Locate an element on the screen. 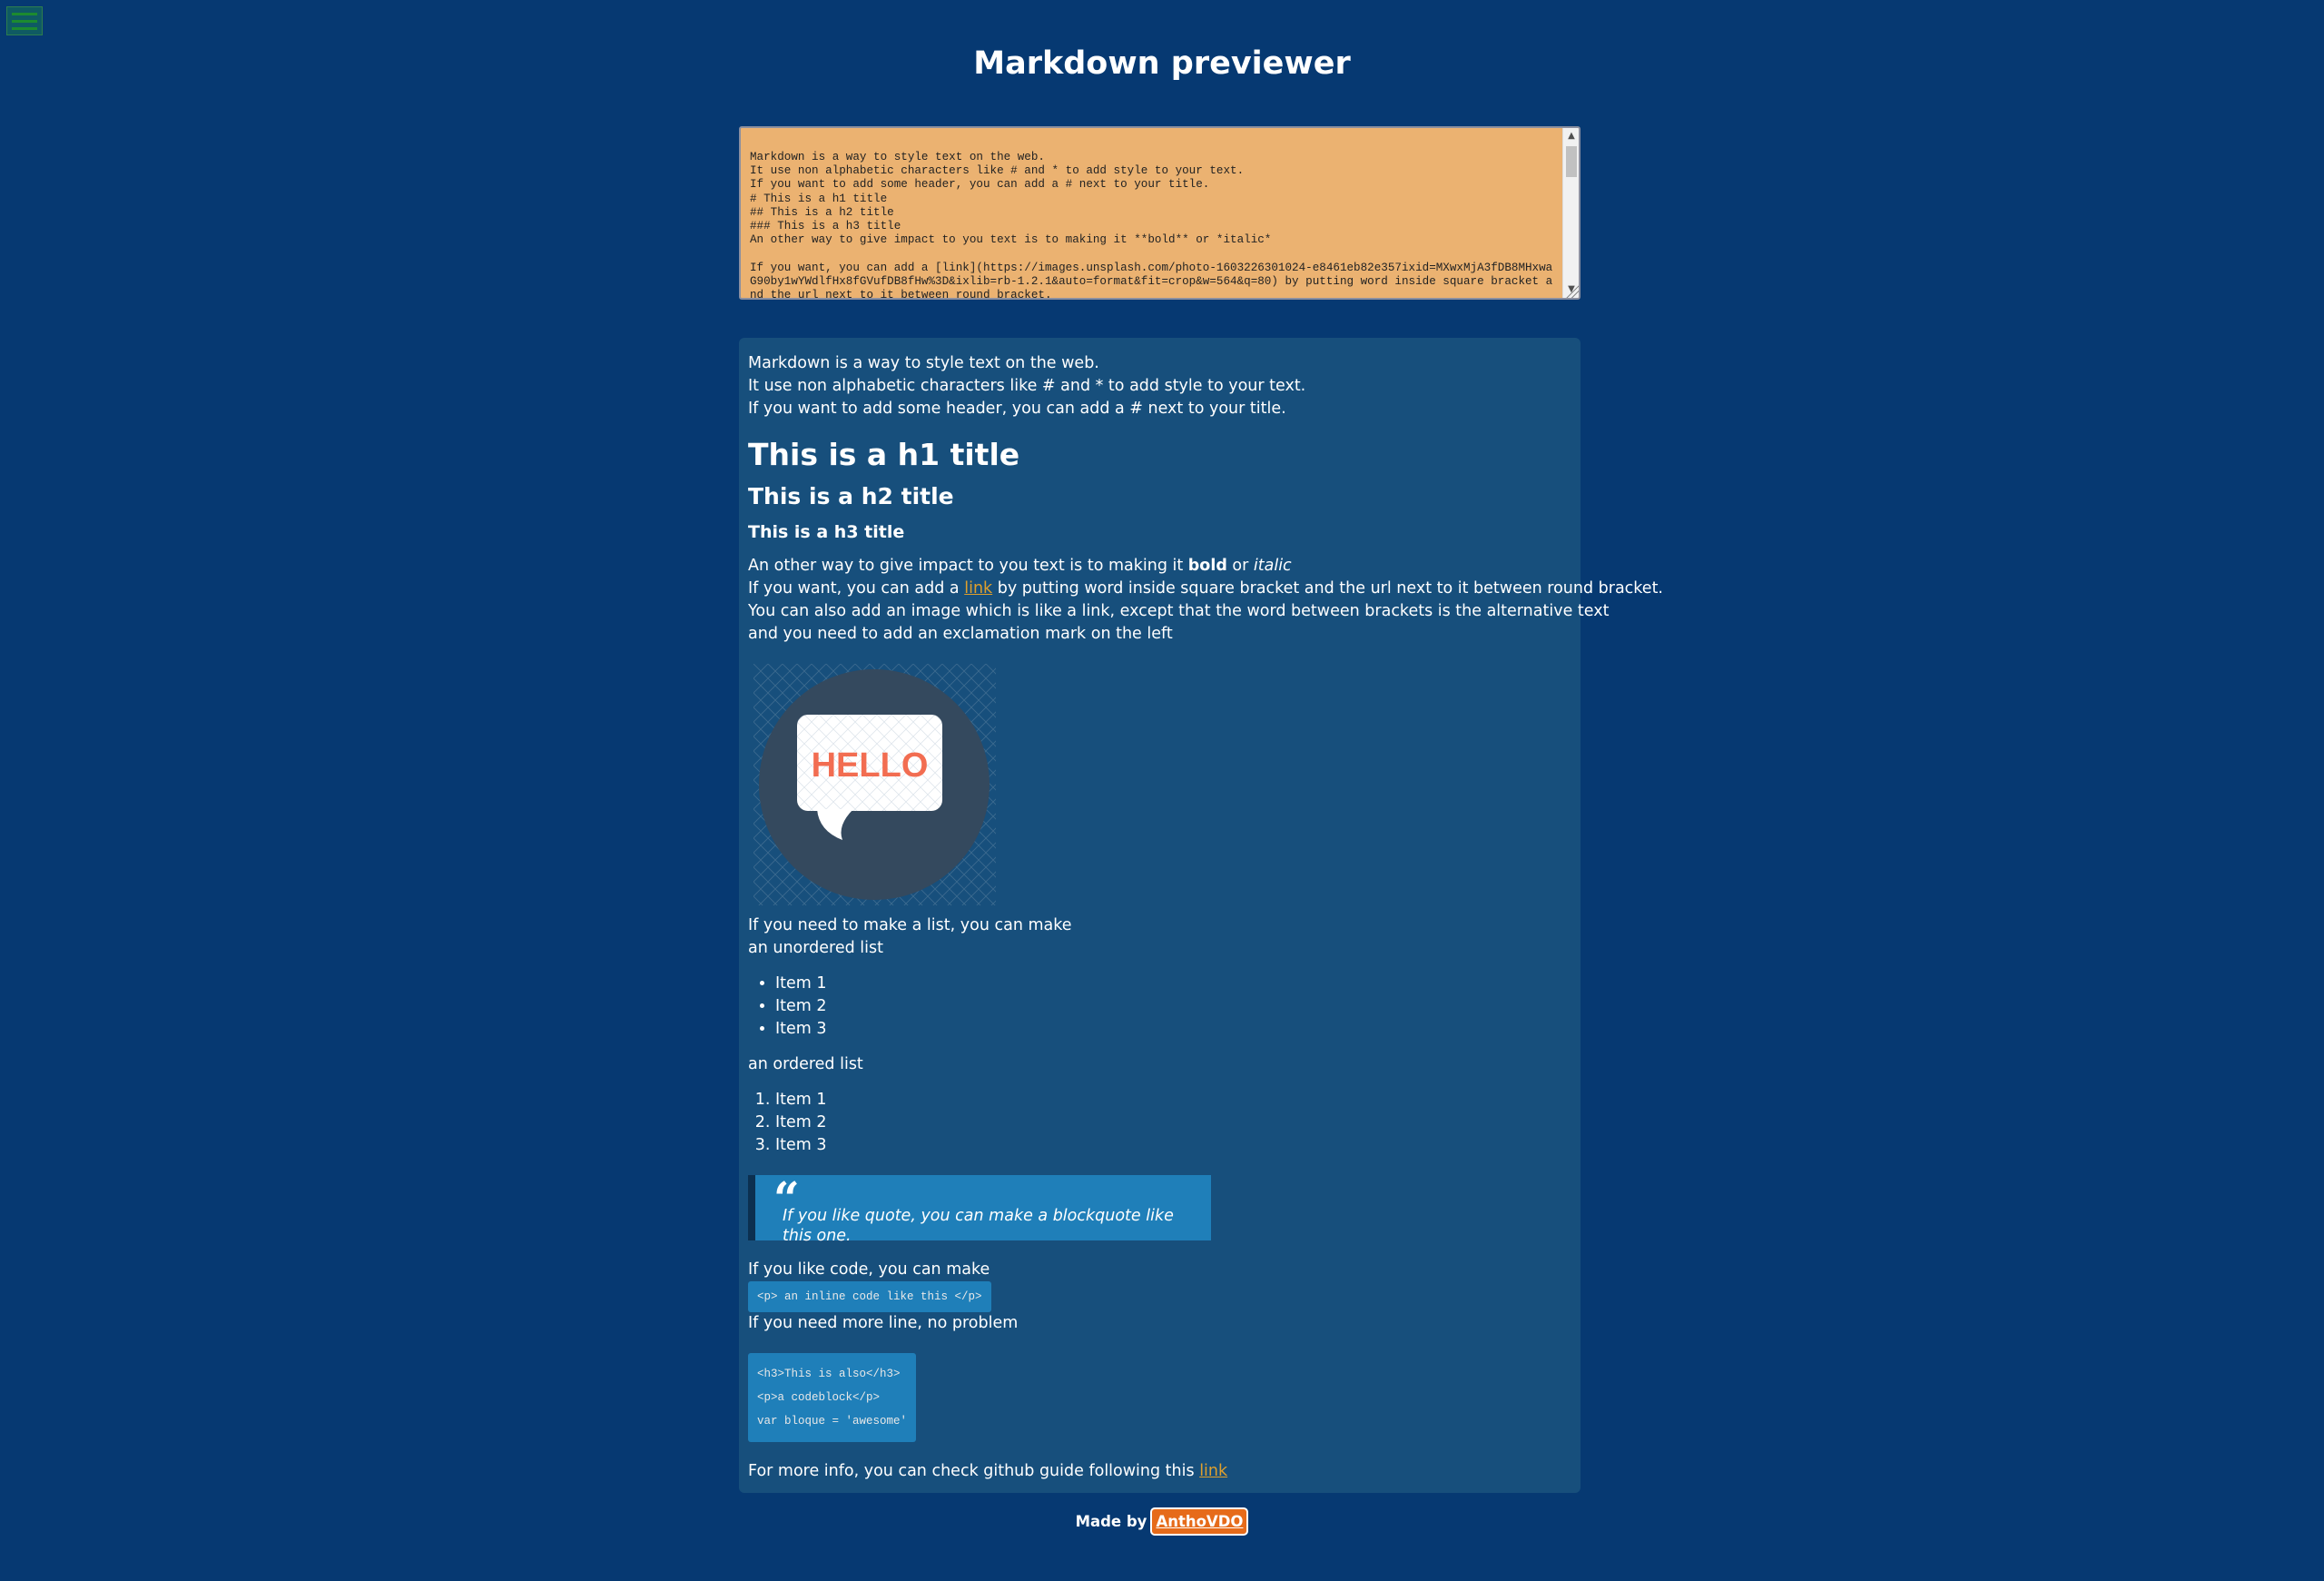 The image size is (2324, 1581). example-link: link is located at coordinates (978, 588).